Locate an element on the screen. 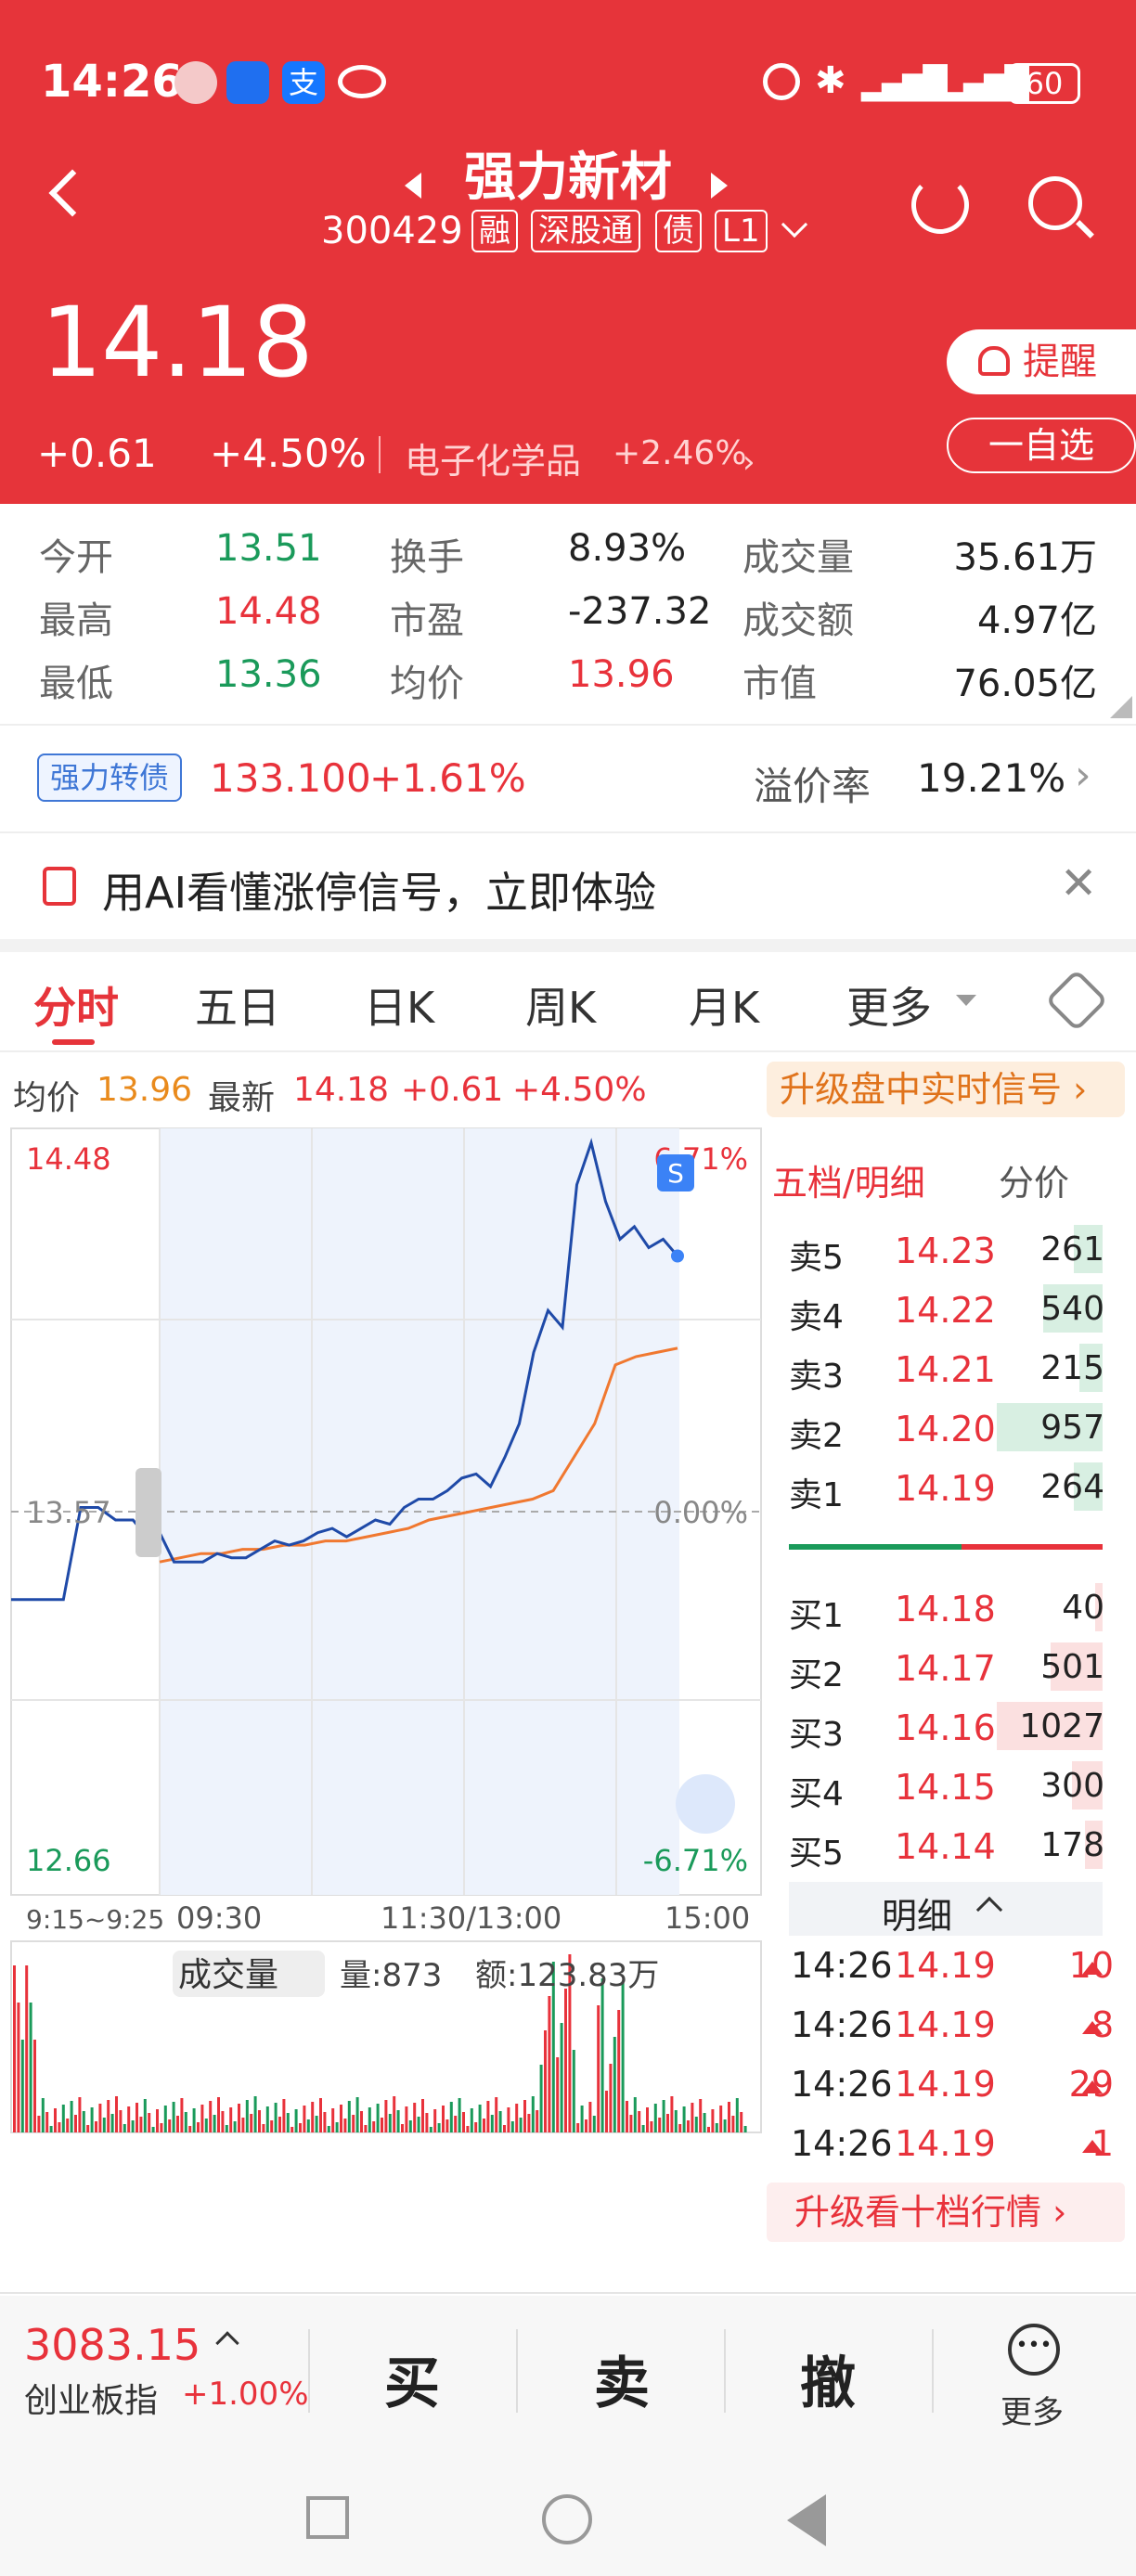 This screenshot has width=1136, height=2576. upgrade-signal-button: 升级盘中实时信号 › is located at coordinates (946, 1089).